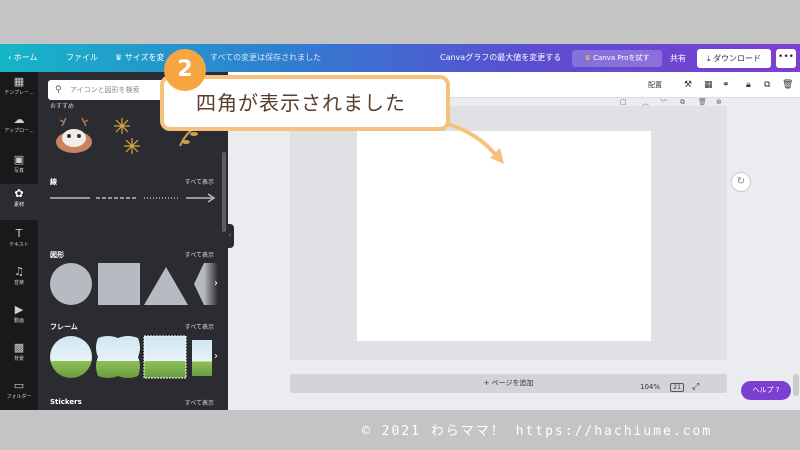 This screenshot has width=800, height=450. What do you see at coordinates (726, 85) in the screenshot?
I see `link-icon: ⚭` at bounding box center [726, 85].